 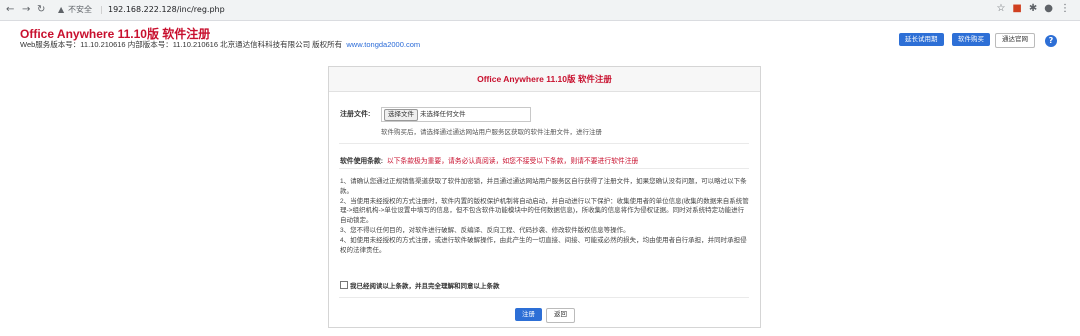 What do you see at coordinates (443, 114) in the screenshot?
I see `no-file-text: 未选择任何文件` at bounding box center [443, 114].